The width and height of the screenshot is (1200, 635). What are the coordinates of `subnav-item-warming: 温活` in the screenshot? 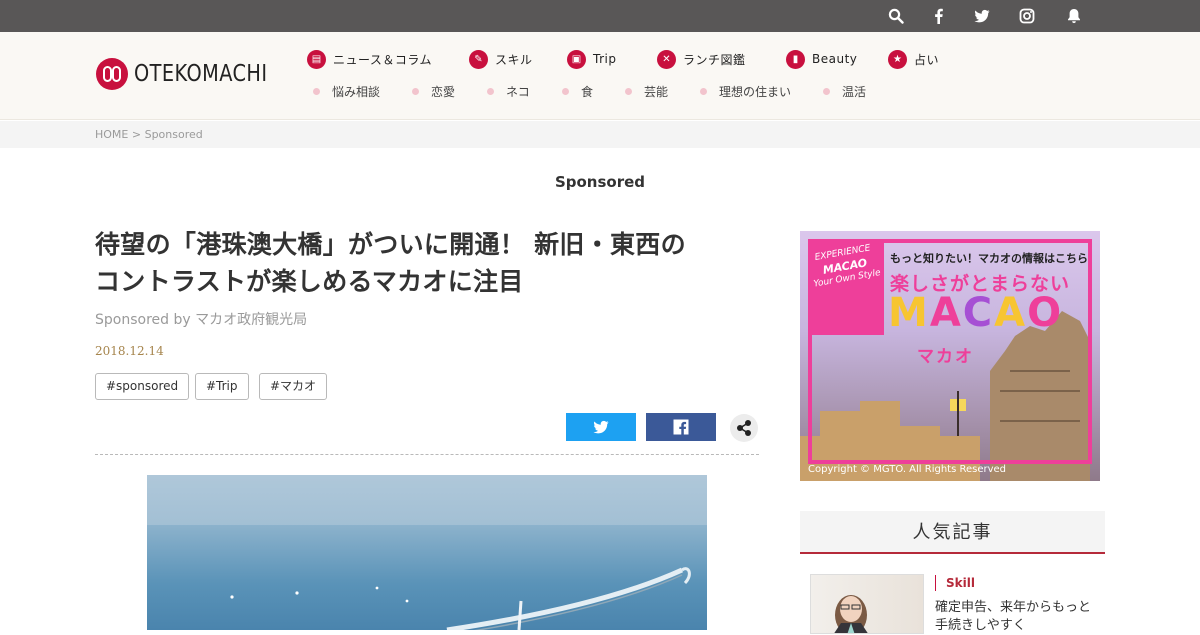 It's located at (844, 91).